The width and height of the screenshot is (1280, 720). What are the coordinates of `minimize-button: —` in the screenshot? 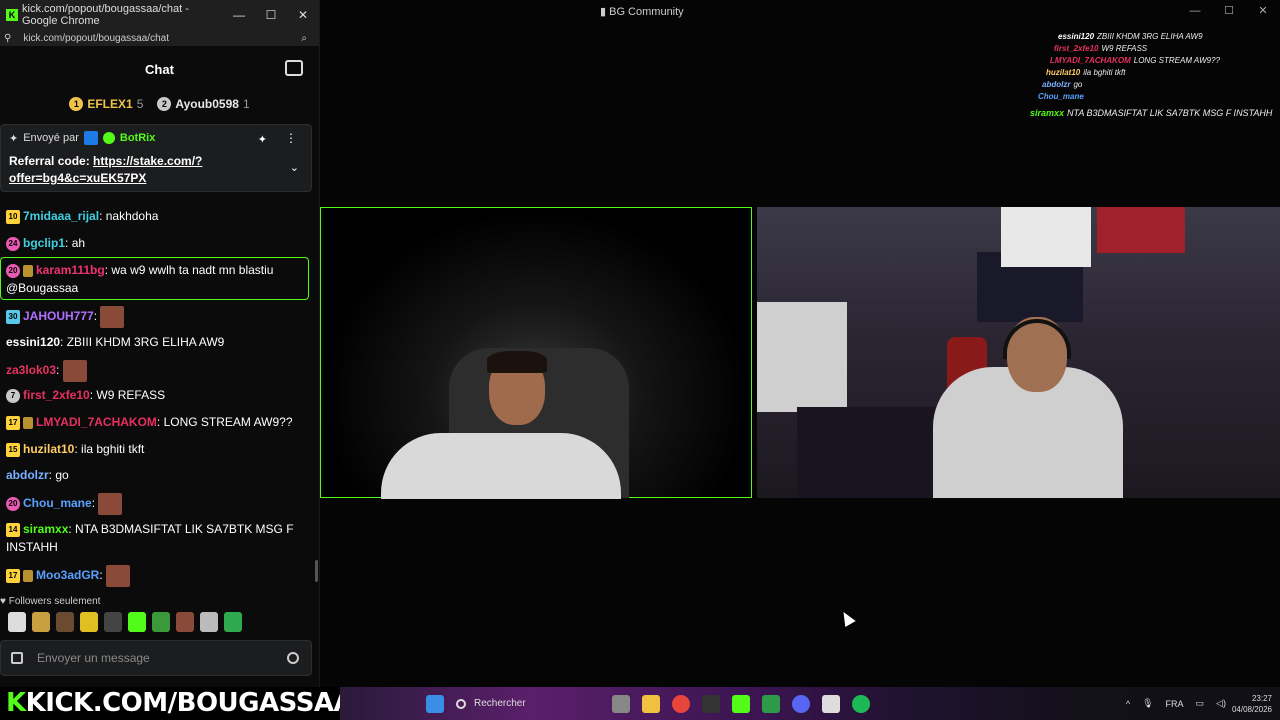 It's located at (239, 15).